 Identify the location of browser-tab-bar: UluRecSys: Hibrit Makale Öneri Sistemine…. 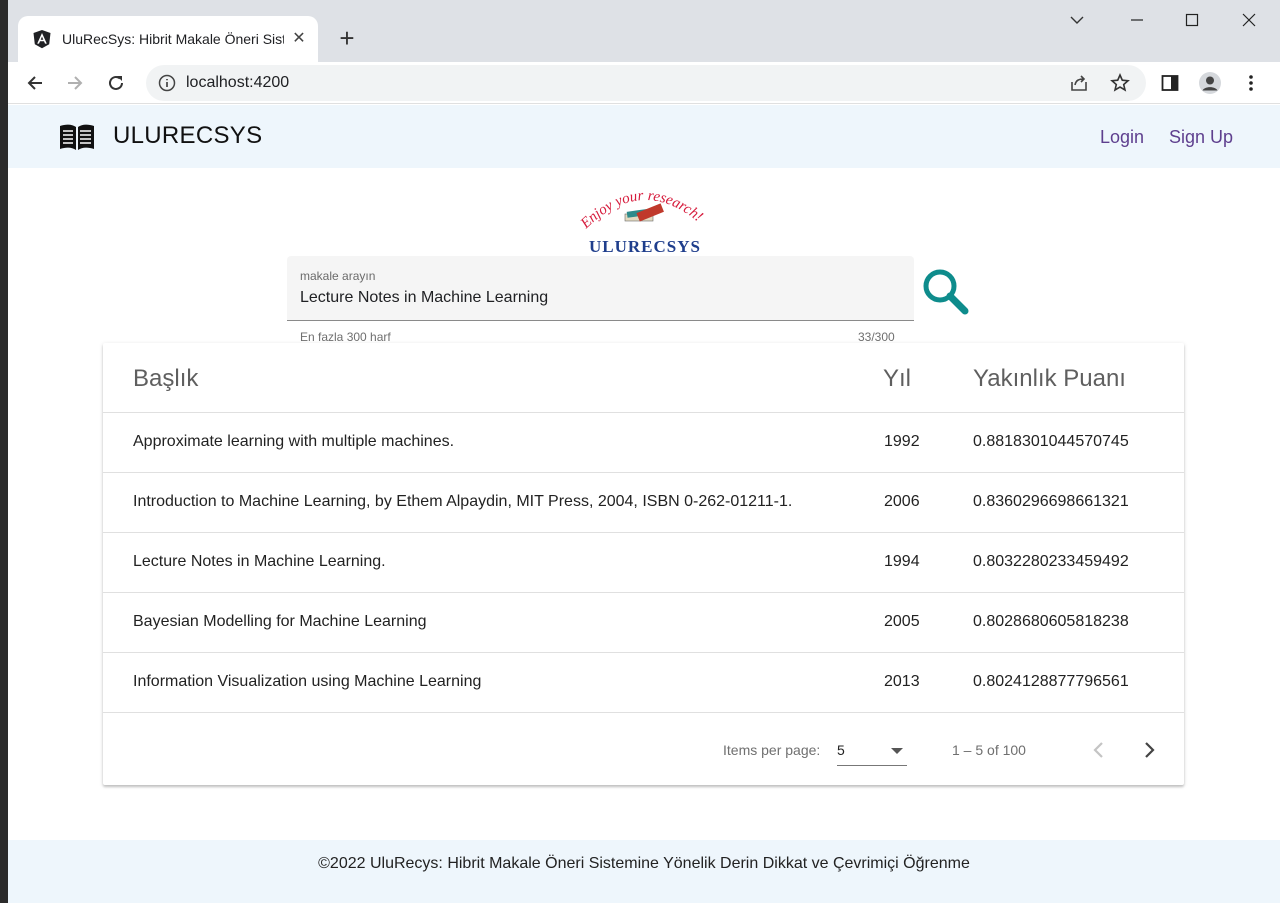
(640, 31).